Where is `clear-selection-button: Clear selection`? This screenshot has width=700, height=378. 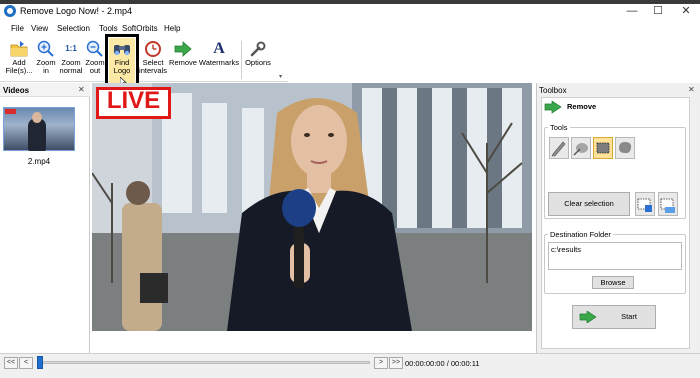
clear-selection-button: Clear selection is located at coordinates (589, 204).